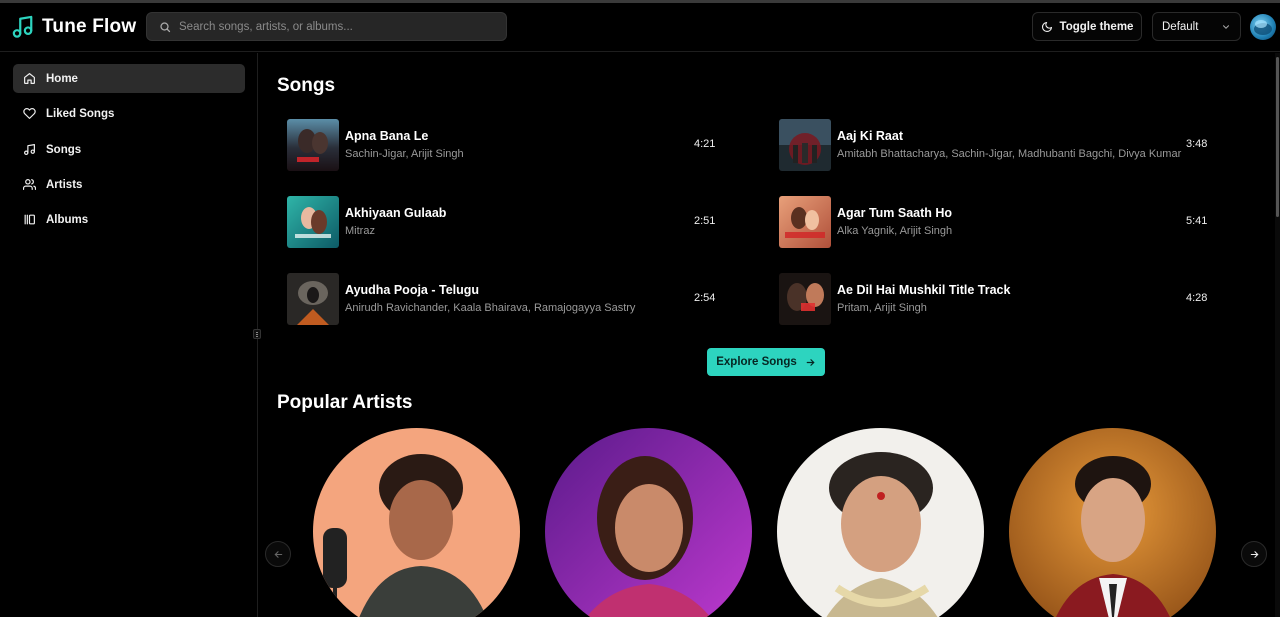  What do you see at coordinates (1277, 137) in the screenshot?
I see `scrollbar-thumb` at bounding box center [1277, 137].